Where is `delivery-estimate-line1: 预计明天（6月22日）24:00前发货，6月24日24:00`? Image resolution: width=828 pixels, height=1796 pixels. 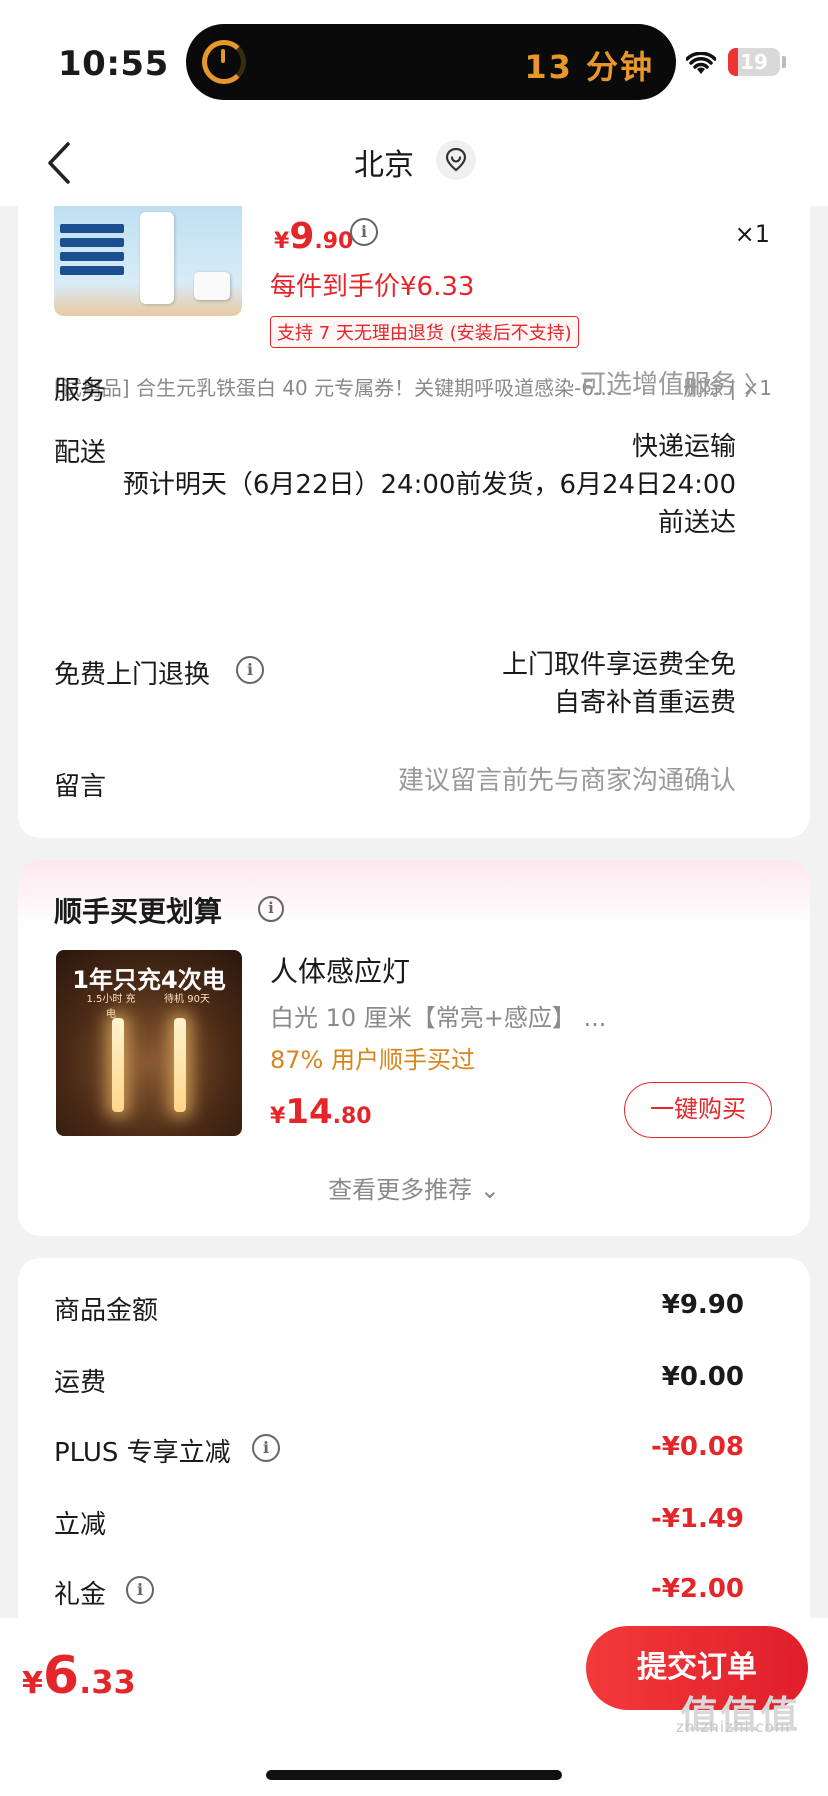 delivery-estimate-line1: 预计明天（6月22日）24:00前发货，6月24日24:00 is located at coordinates (429, 485).